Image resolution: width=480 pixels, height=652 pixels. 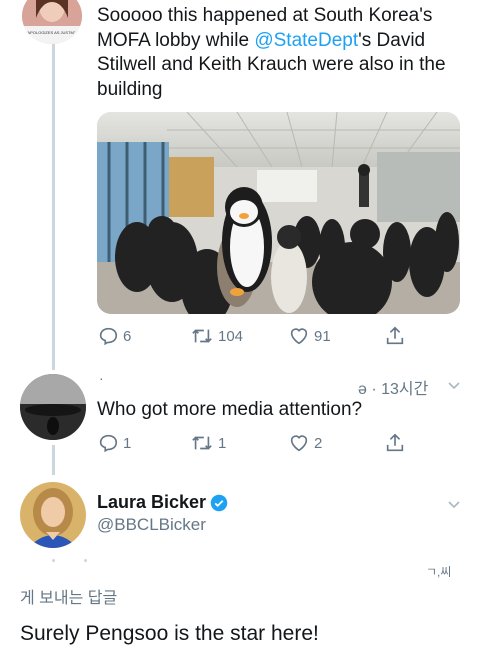 What do you see at coordinates (222, 443) in the screenshot?
I see `retweet-count: 1` at bounding box center [222, 443].